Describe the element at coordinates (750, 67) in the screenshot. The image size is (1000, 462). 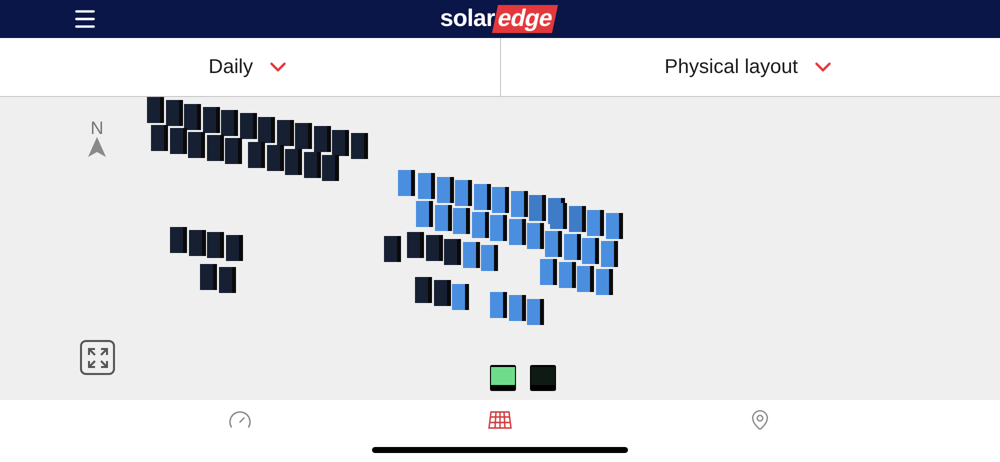
I see `period-dropdown: Physical layout` at that location.